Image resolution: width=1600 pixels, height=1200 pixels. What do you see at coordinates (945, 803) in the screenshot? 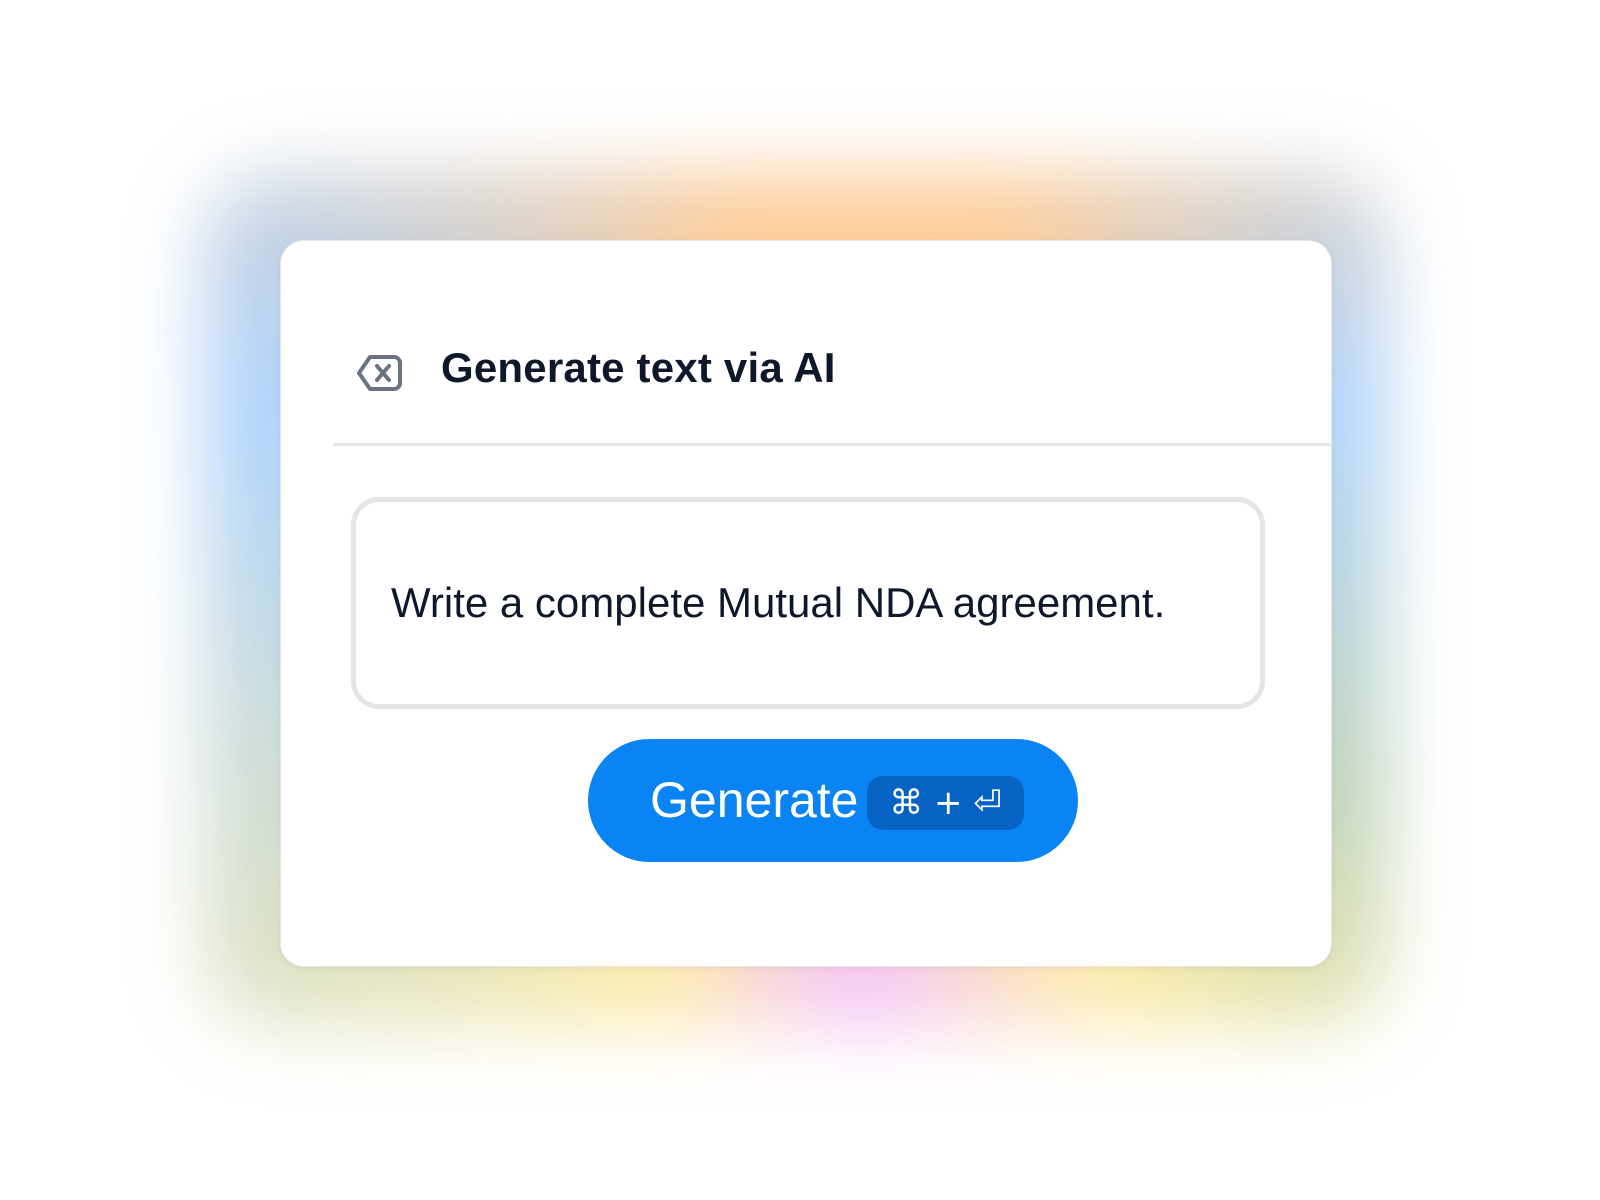
I see `keyboard-shortcut-badge: ⌘ + ⏎` at bounding box center [945, 803].